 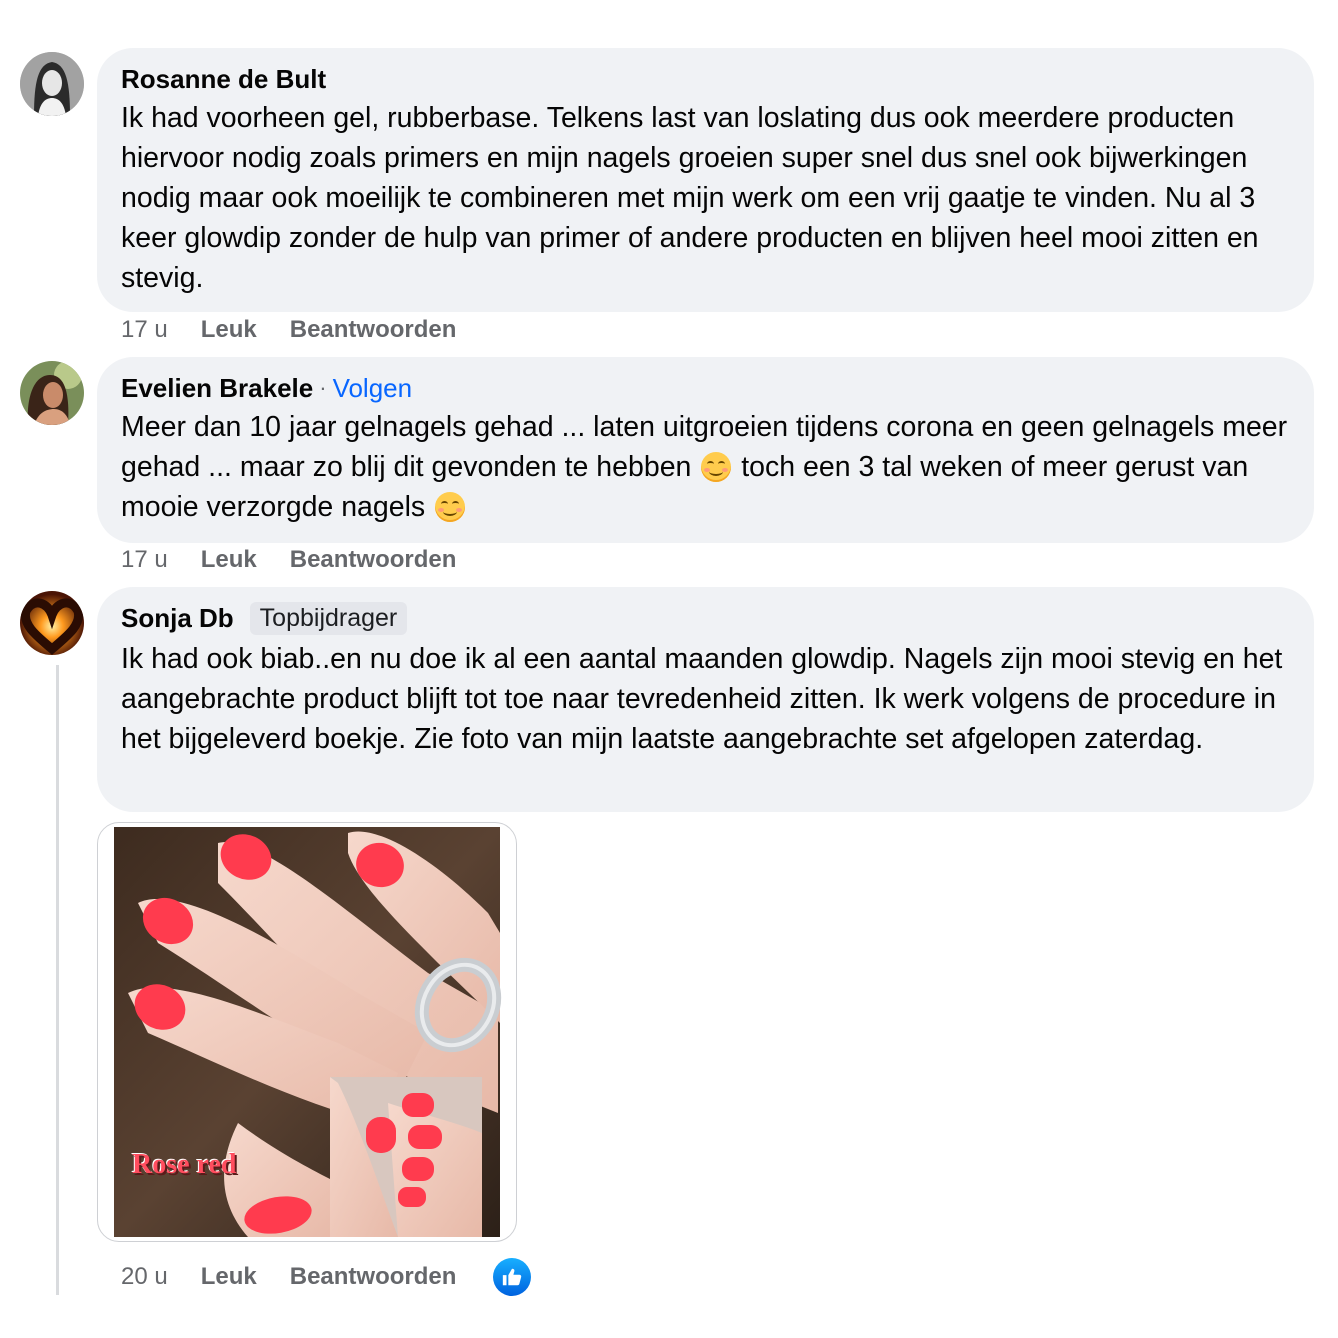 What do you see at coordinates (373, 388) in the screenshot?
I see `follow-link: Volgen` at bounding box center [373, 388].